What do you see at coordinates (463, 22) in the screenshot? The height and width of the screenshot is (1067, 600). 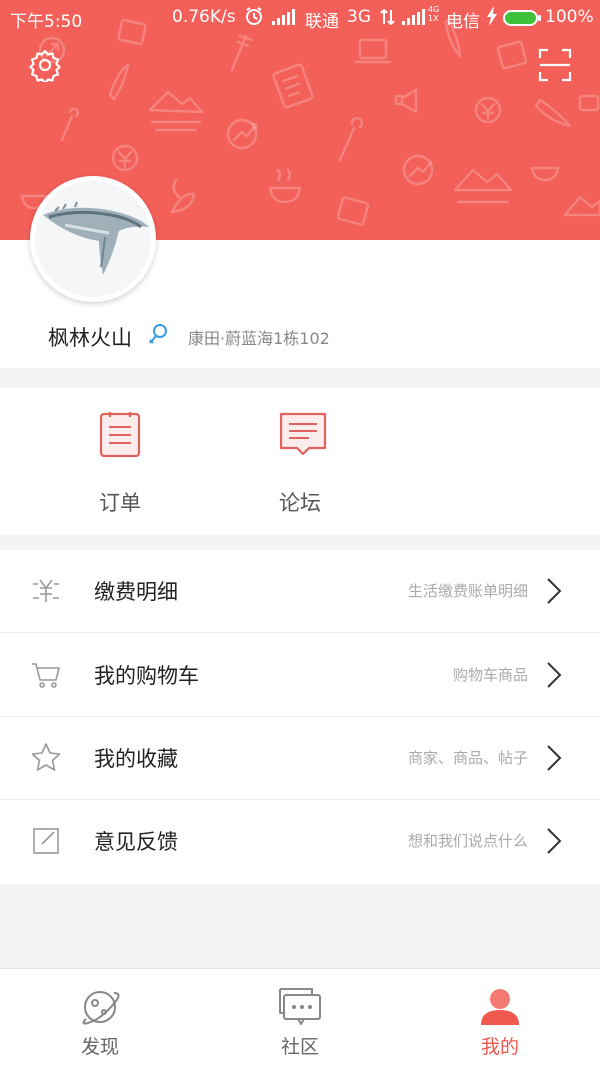 I see `status-carrier-2: 电信` at bounding box center [463, 22].